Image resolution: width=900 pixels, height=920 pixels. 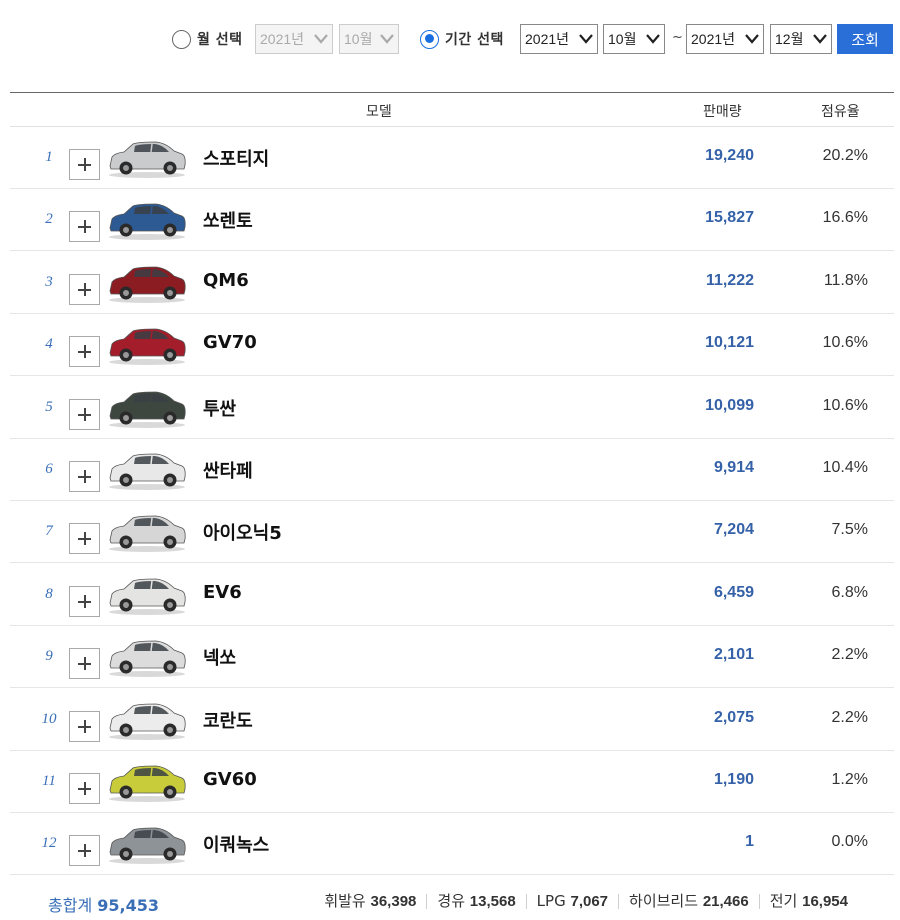 I want to click on blue-suv-icon, so click(x=147, y=222).